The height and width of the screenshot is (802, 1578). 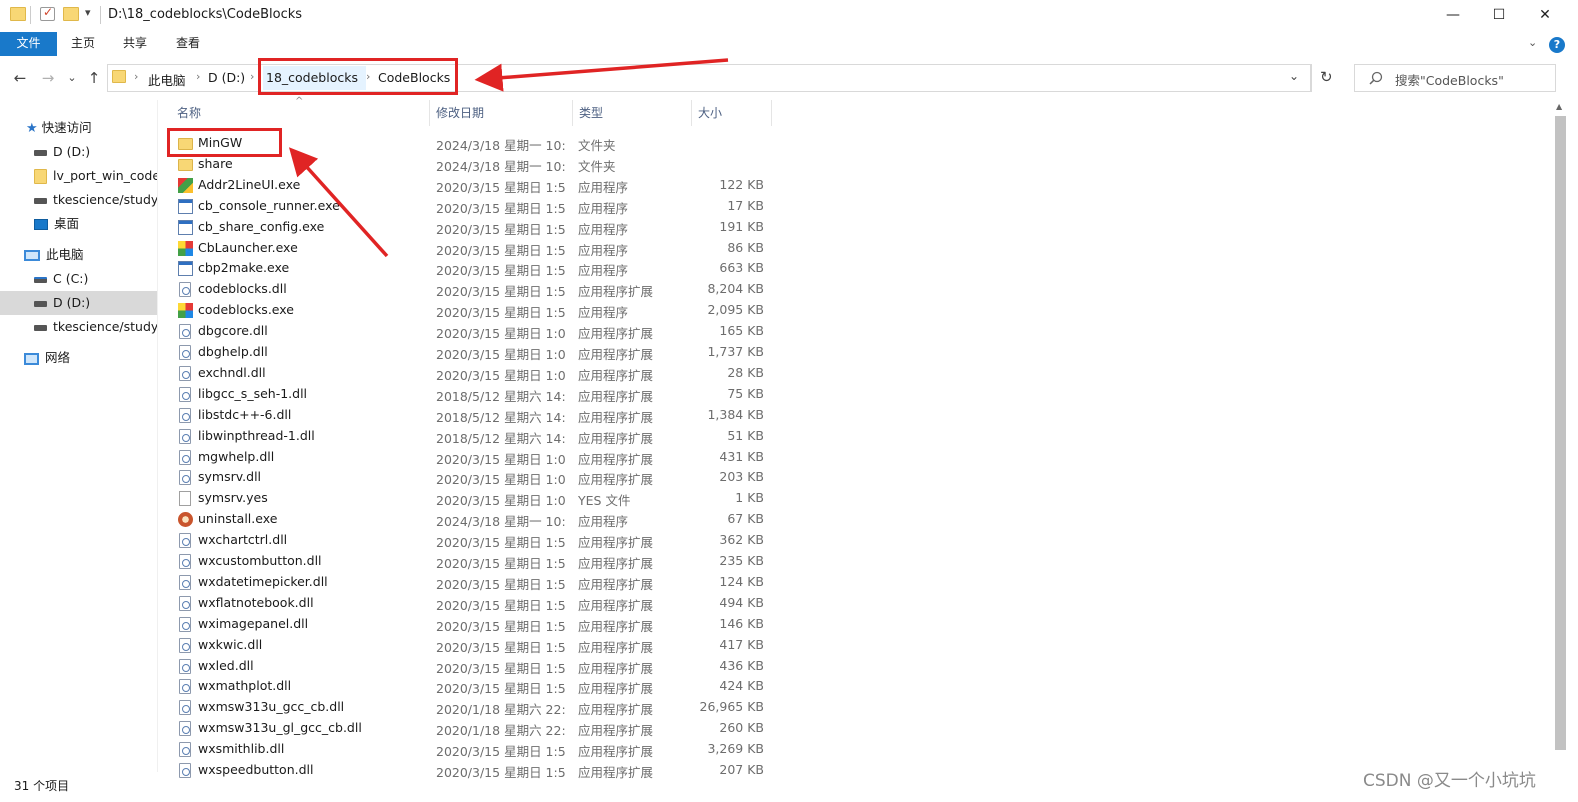 What do you see at coordinates (246, 310) in the screenshot?
I see `file-name: codeblocks.exe` at bounding box center [246, 310].